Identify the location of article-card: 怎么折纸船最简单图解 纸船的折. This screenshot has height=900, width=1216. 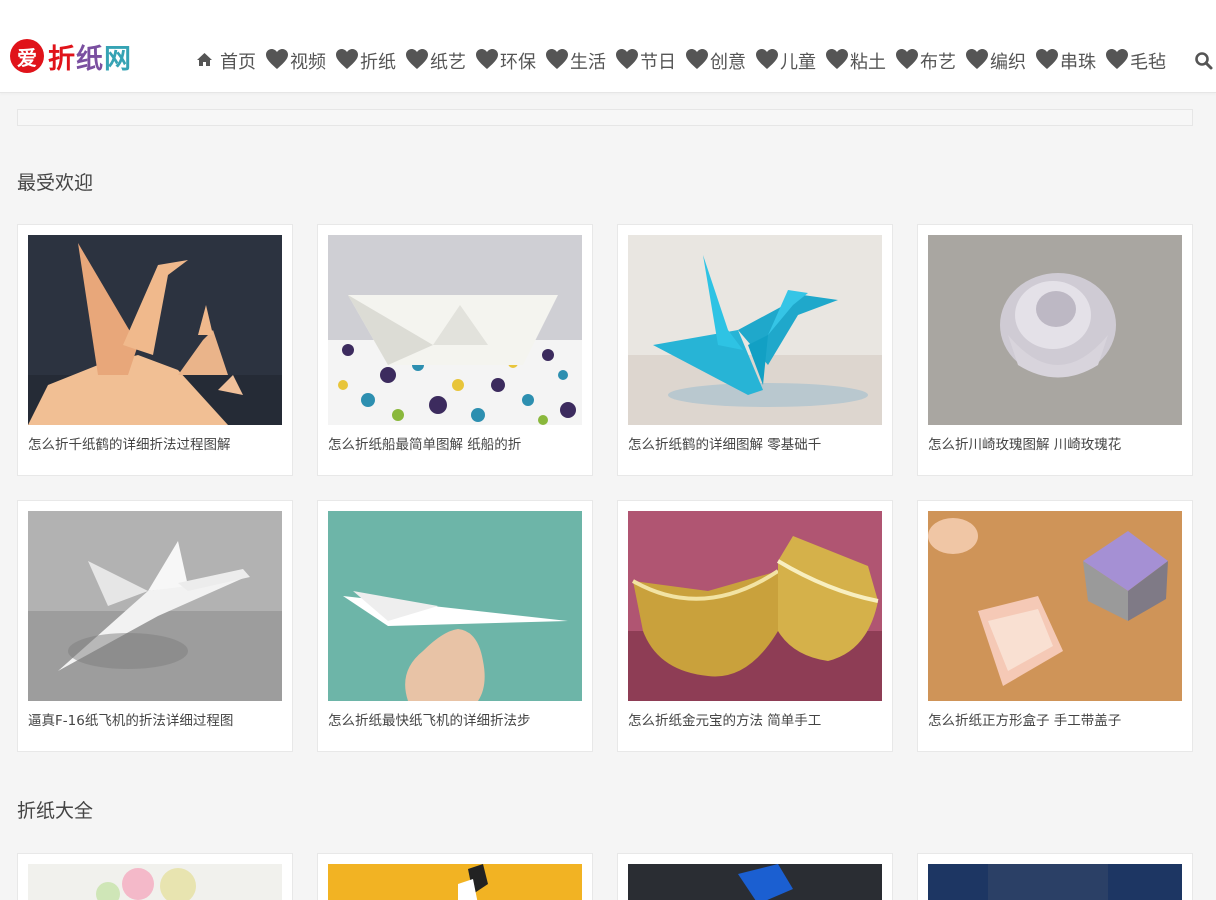
(455, 350).